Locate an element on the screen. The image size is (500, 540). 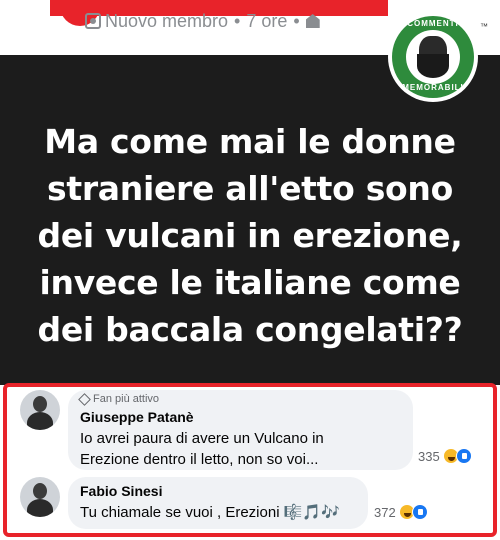
comment-reactions-2: 372 is located at coordinates (401, 512).